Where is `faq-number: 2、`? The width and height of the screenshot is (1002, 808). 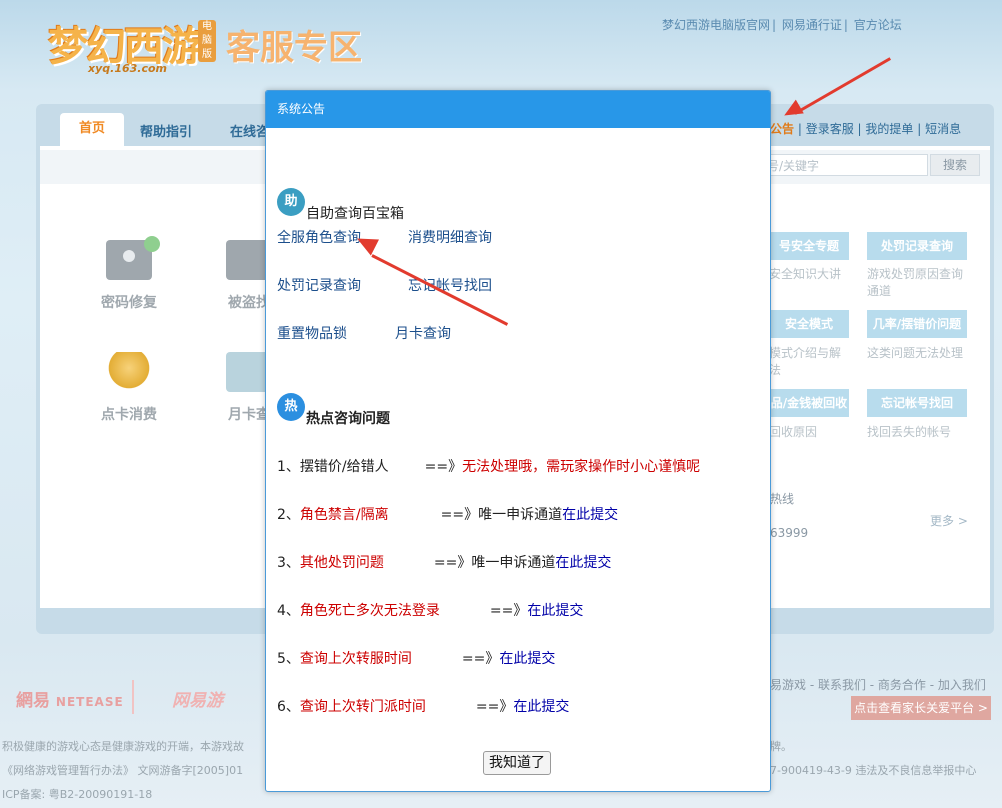
faq-number: 2、 is located at coordinates (288, 515).